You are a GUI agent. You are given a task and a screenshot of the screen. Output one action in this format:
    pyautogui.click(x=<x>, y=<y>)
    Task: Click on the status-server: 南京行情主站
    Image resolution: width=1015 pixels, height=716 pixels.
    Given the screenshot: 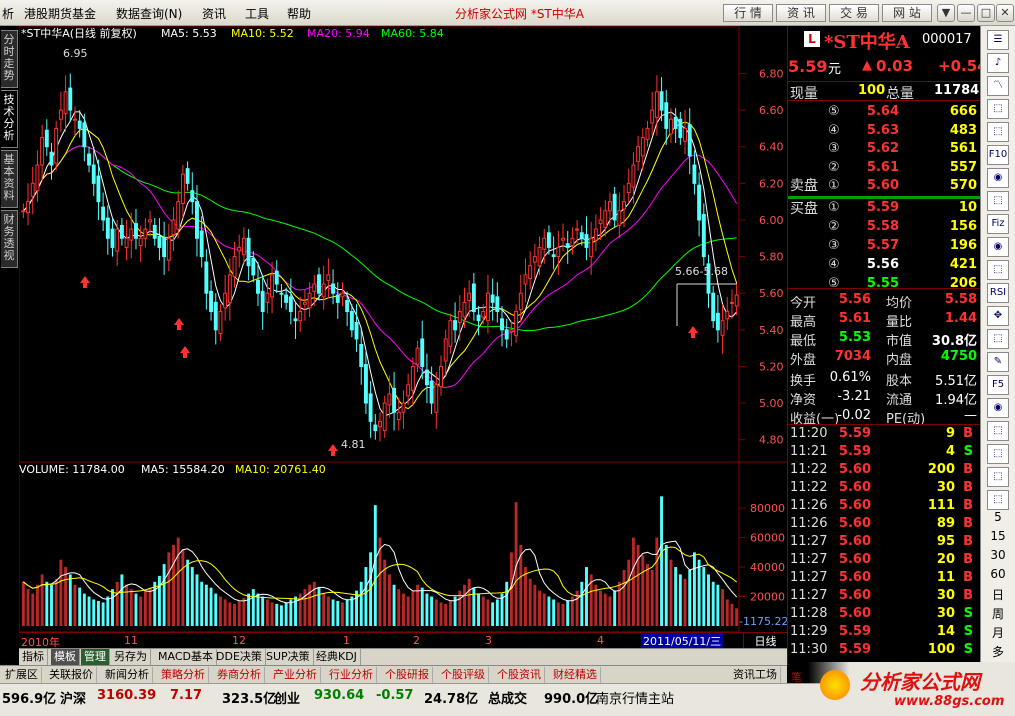 What is the action you would take?
    pyautogui.click(x=635, y=697)
    